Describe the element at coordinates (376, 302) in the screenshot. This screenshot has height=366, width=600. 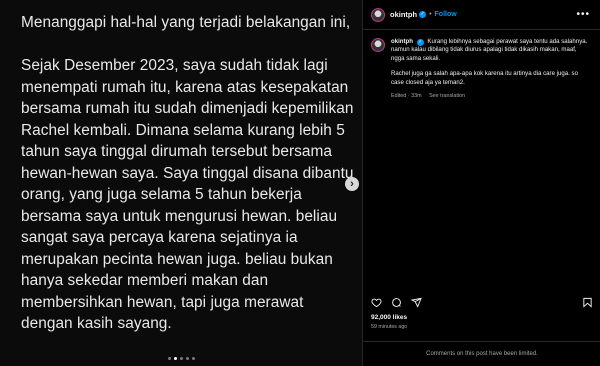
I see `like-heart-icon` at that location.